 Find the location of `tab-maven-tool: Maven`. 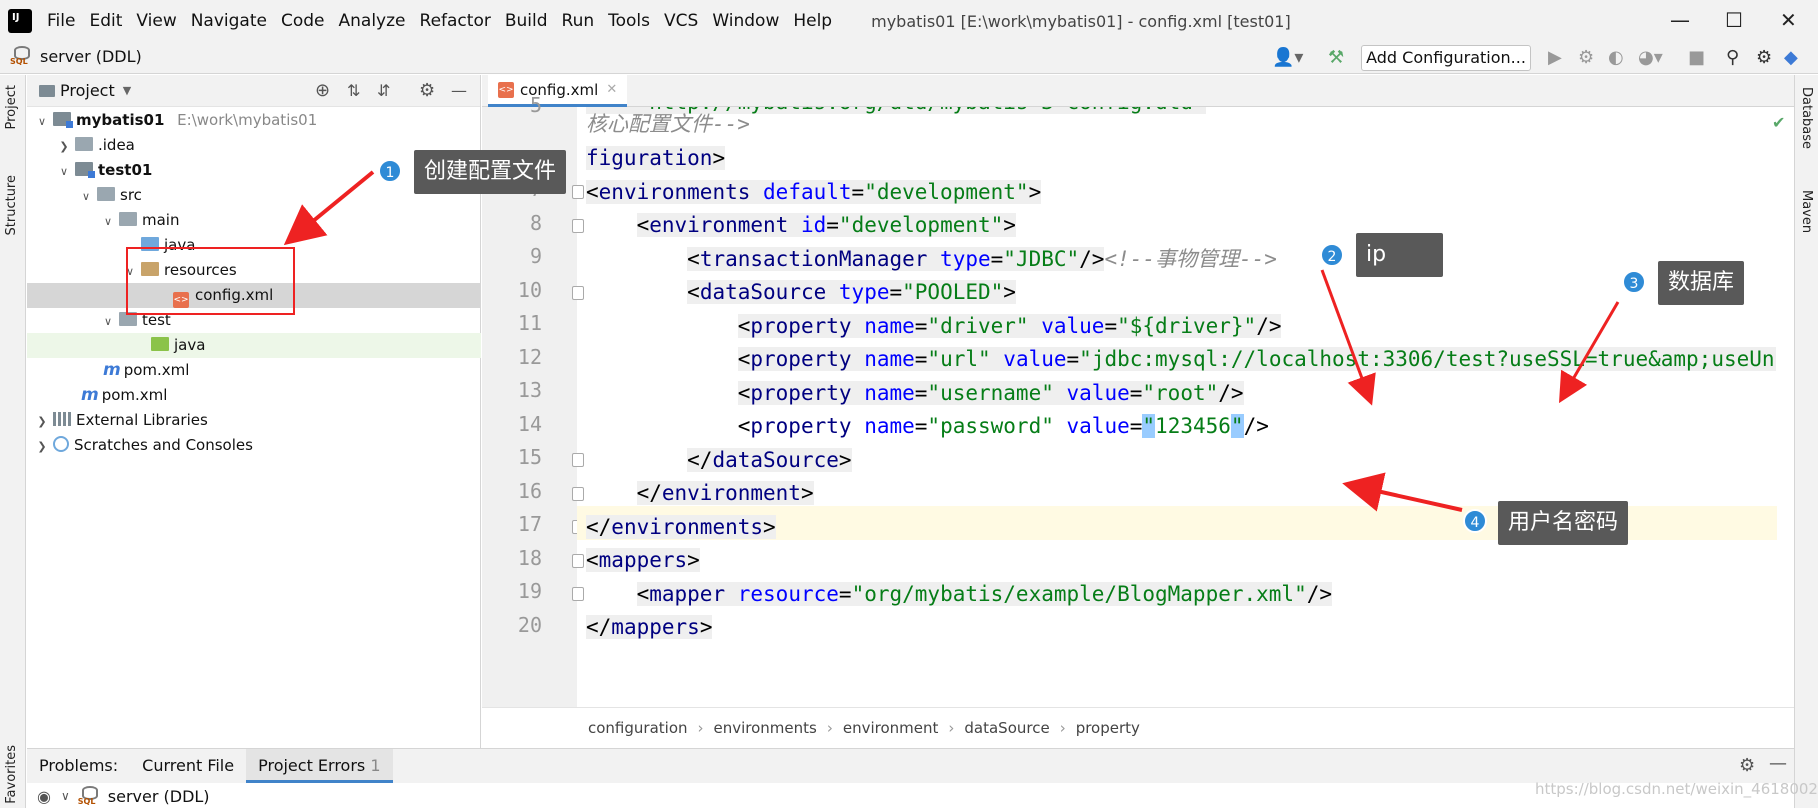

tab-maven-tool: Maven is located at coordinates (1806, 211).